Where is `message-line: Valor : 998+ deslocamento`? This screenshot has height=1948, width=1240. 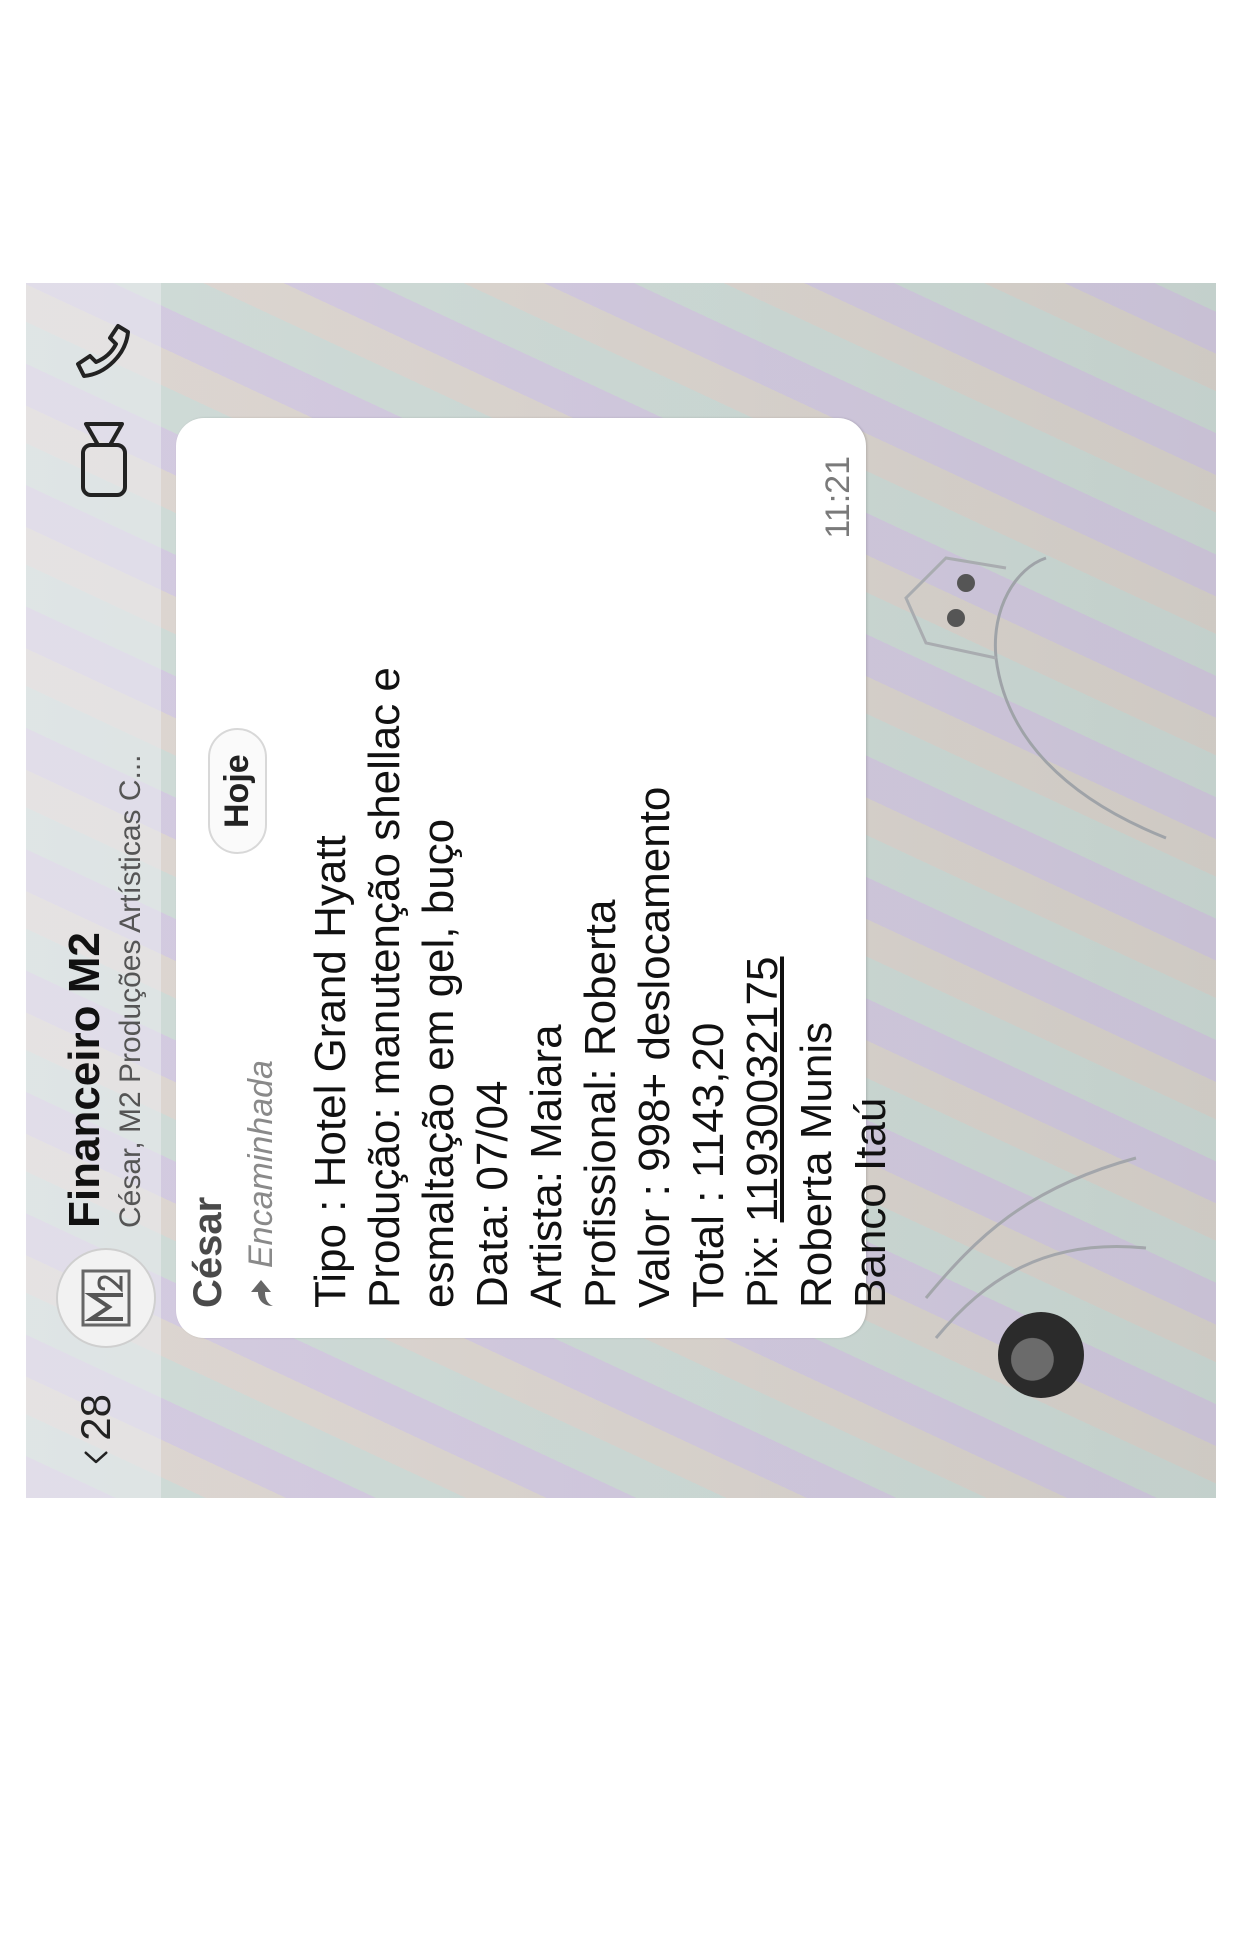
message-line: Valor : 998+ deslocamento is located at coordinates (654, 1047).